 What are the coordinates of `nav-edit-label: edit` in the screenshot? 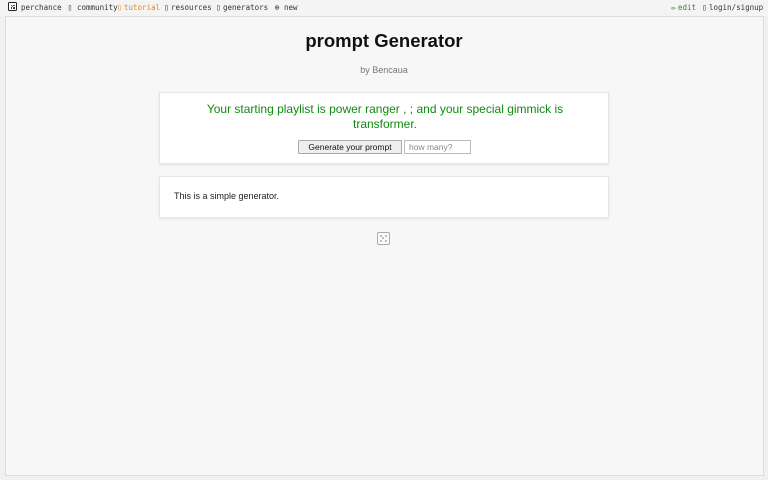 It's located at (687, 7).